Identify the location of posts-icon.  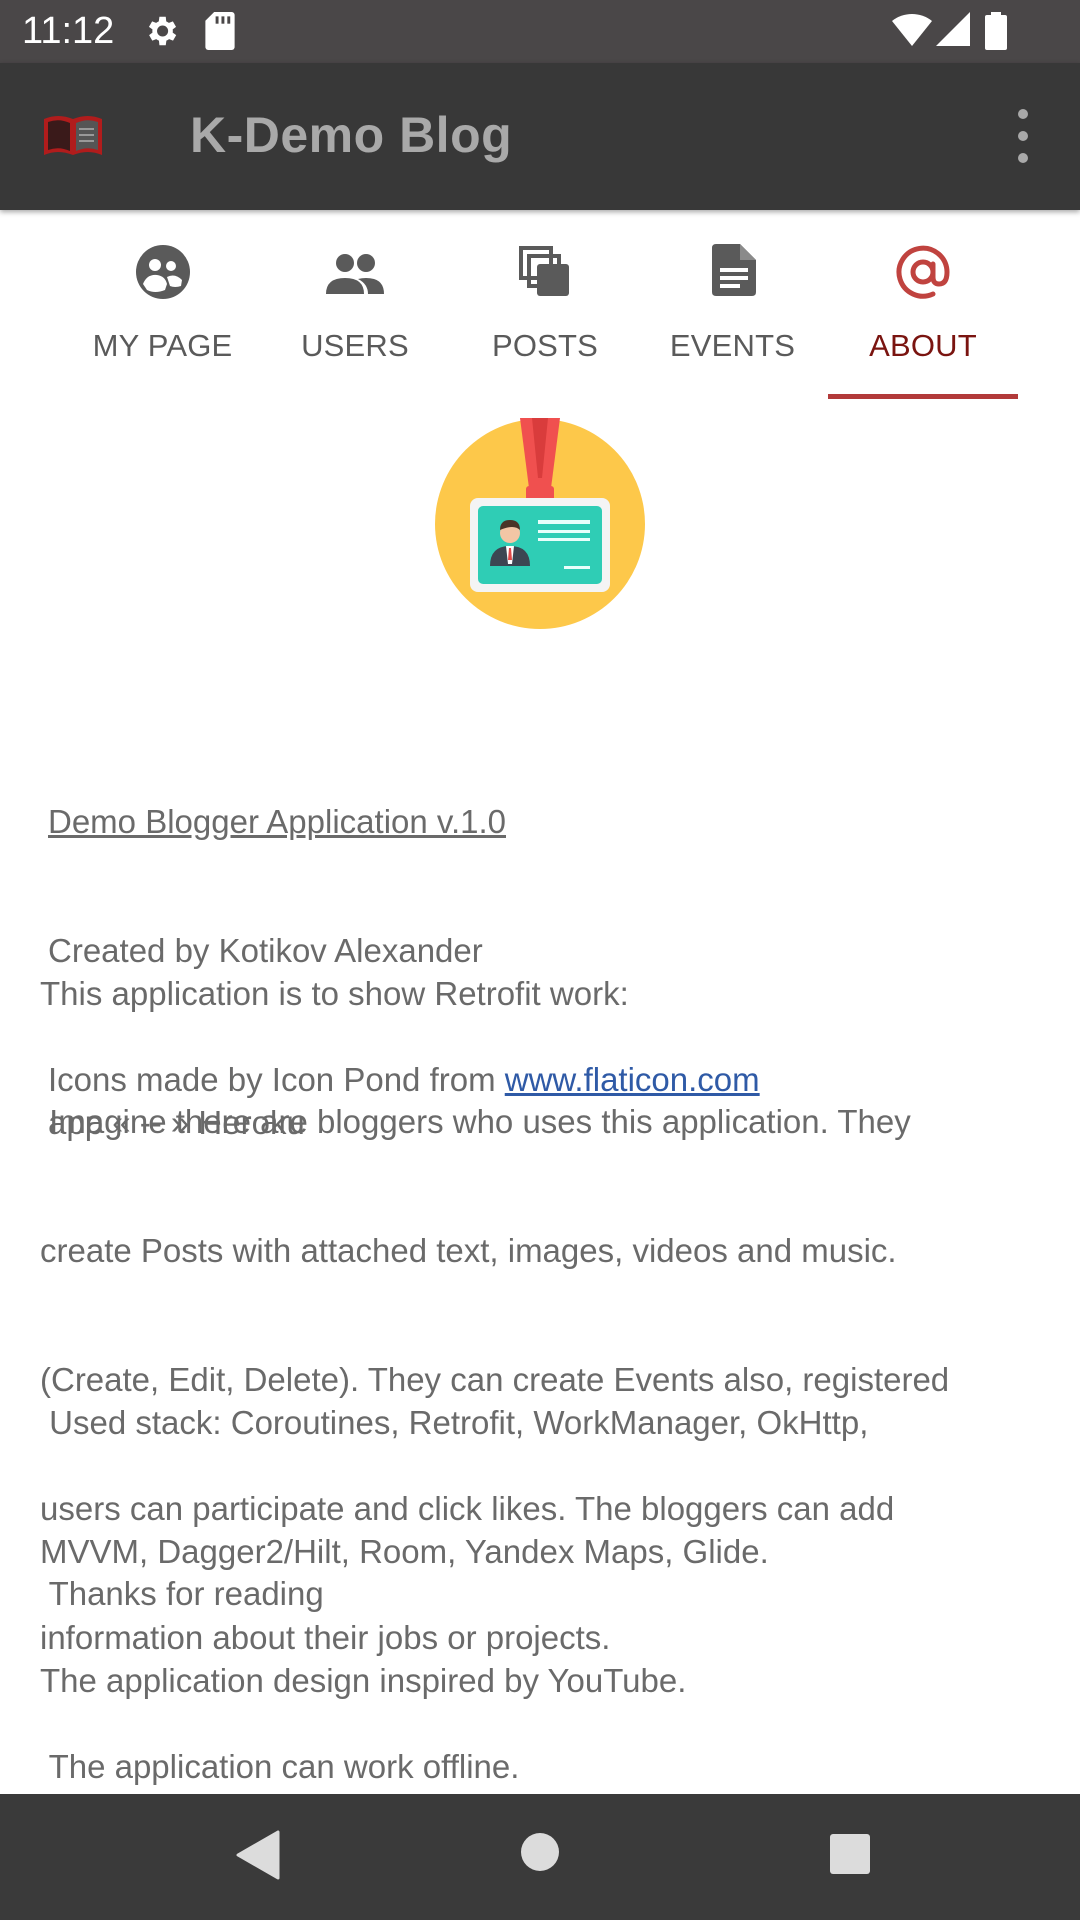
(545, 274).